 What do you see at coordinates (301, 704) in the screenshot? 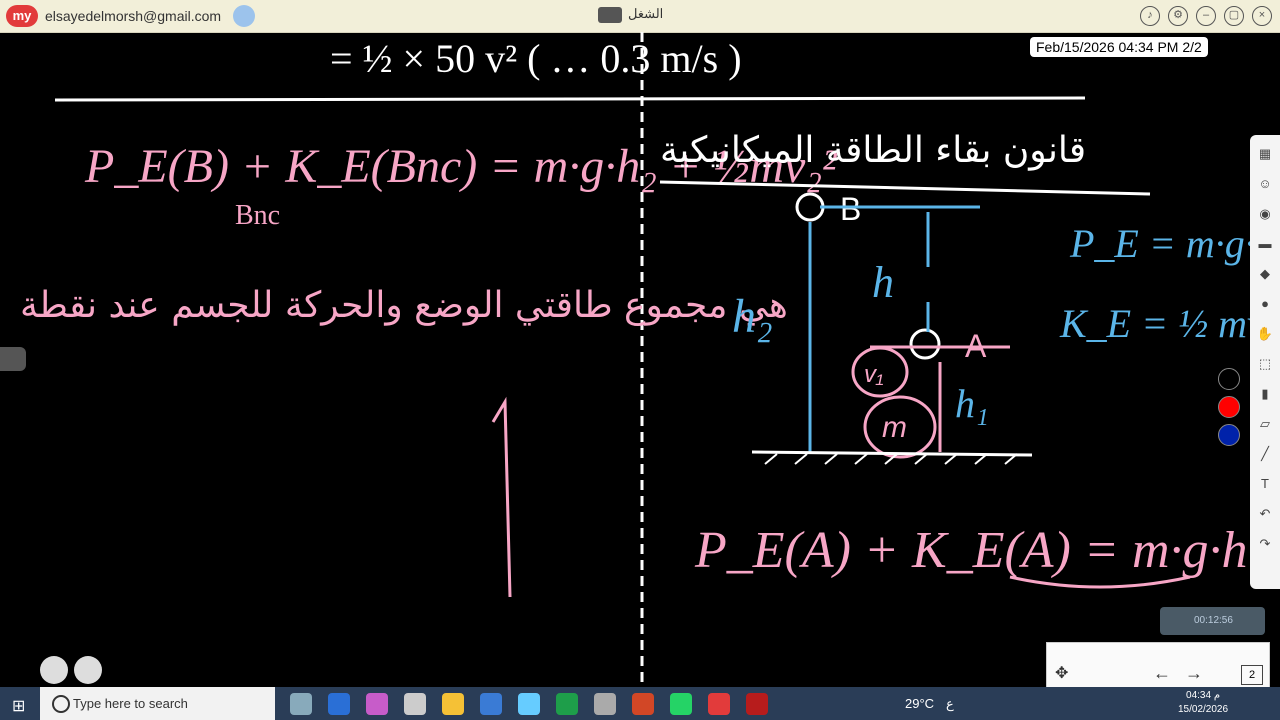
I see `taskview-icon` at bounding box center [301, 704].